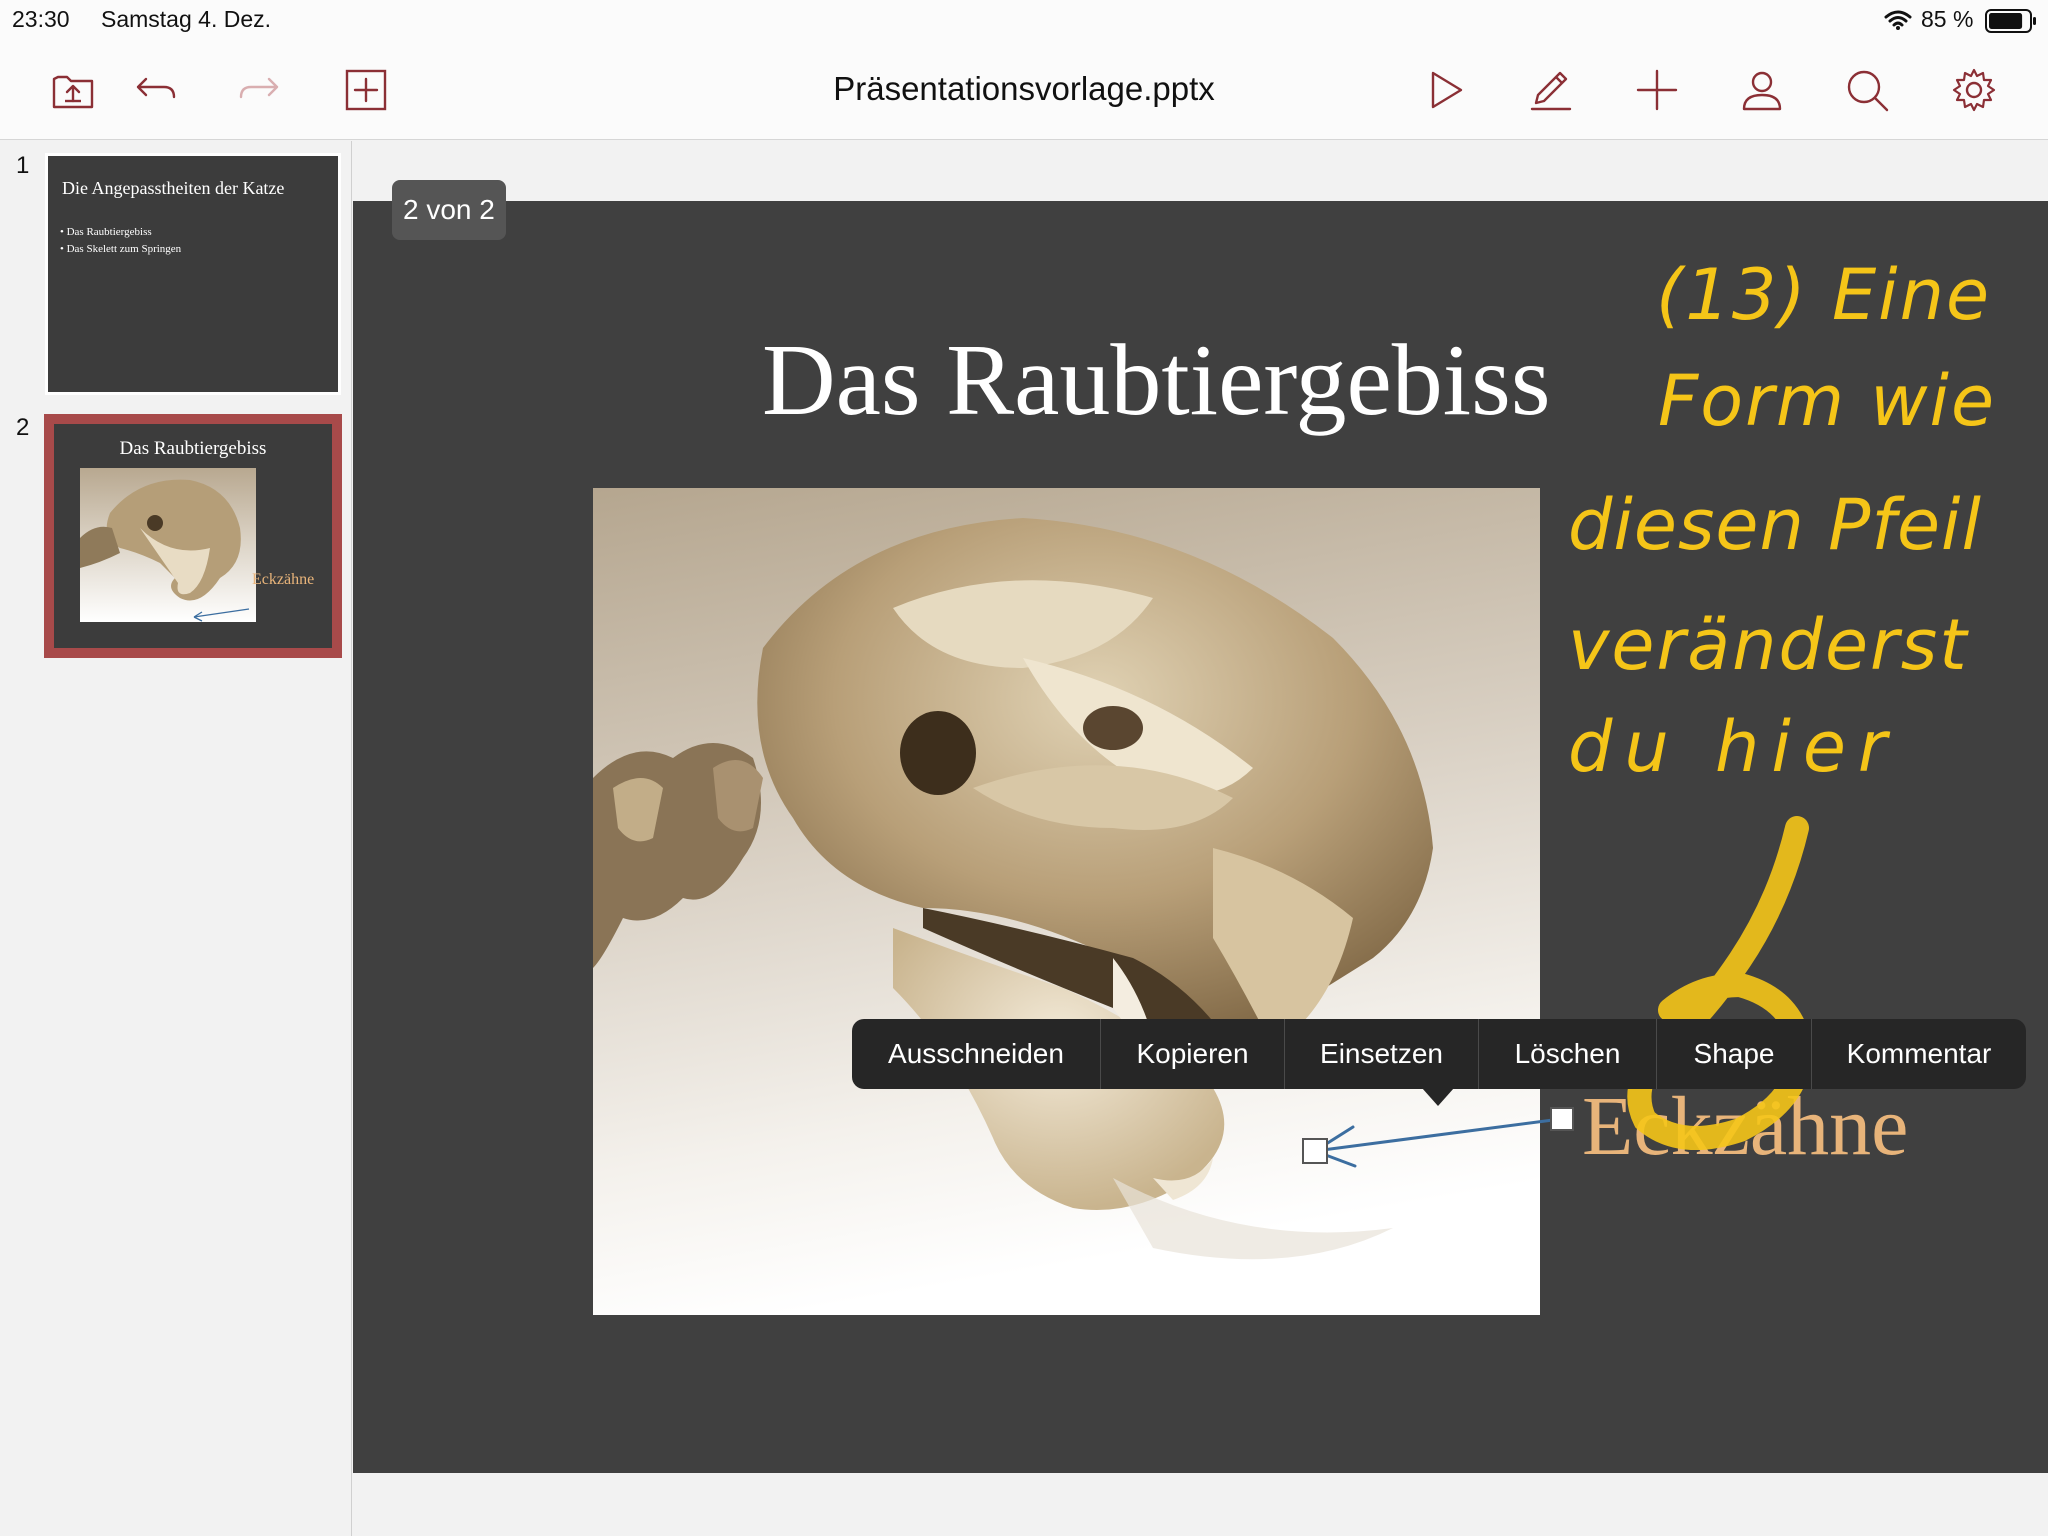 The image size is (2048, 1536). I want to click on play-button, so click(1446, 90).